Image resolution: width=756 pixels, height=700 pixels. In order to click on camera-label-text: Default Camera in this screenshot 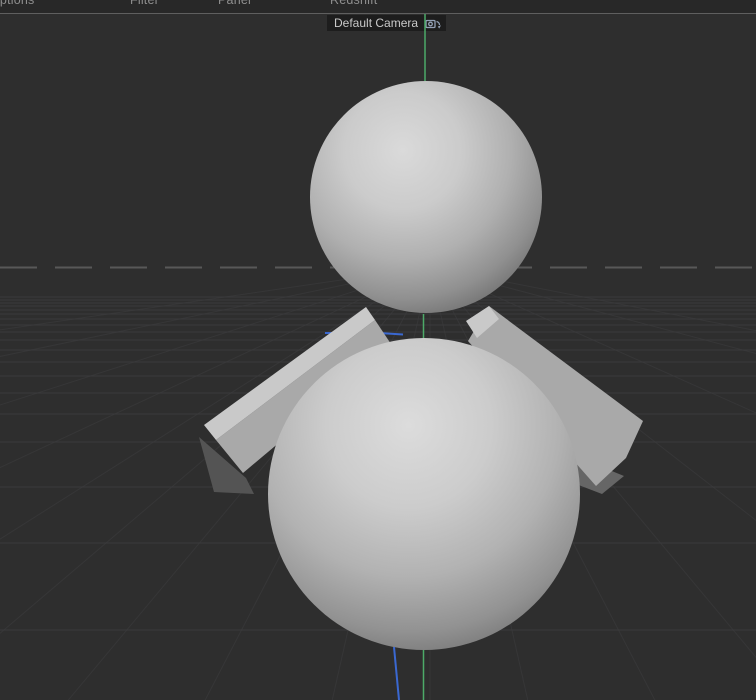, I will do `click(376, 23)`.